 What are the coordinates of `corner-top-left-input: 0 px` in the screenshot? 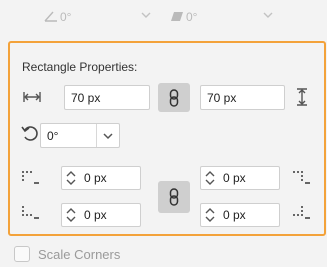 It's located at (101, 178).